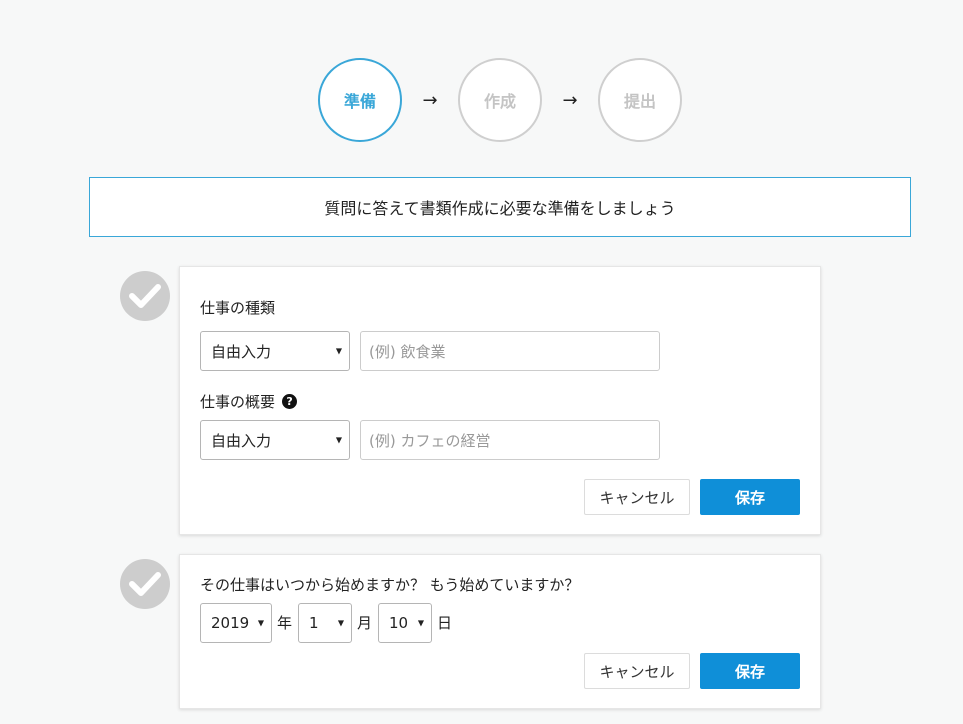  I want to click on question-circle-icon: ?, so click(290, 401).